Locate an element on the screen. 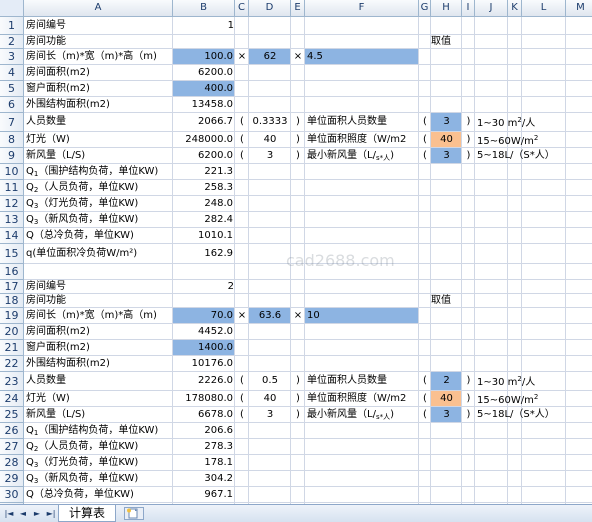 The width and height of the screenshot is (592, 522). cell-b4: 6200.0 is located at coordinates (204, 73).